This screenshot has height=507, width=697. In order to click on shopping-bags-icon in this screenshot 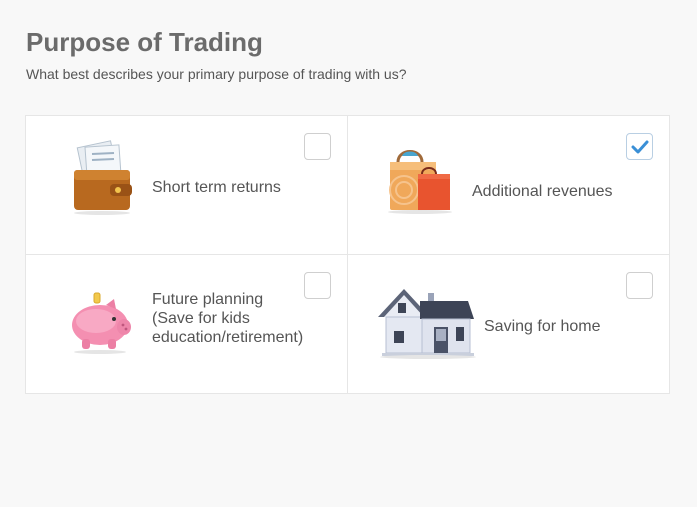, I will do `click(420, 183)`.